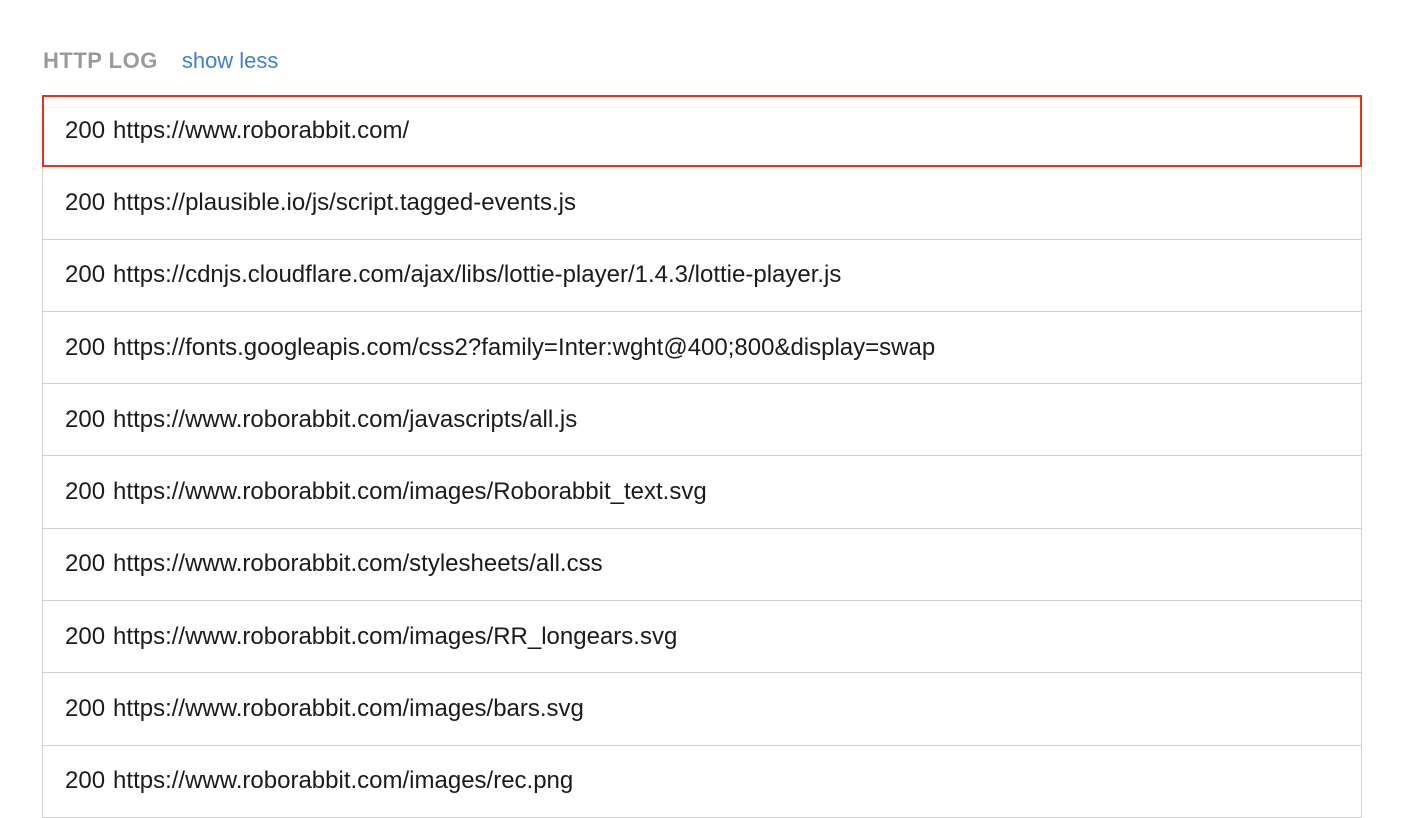  Describe the element at coordinates (702, 131) in the screenshot. I see `log-entry: 200 https://www.roborabbit.com/` at that location.